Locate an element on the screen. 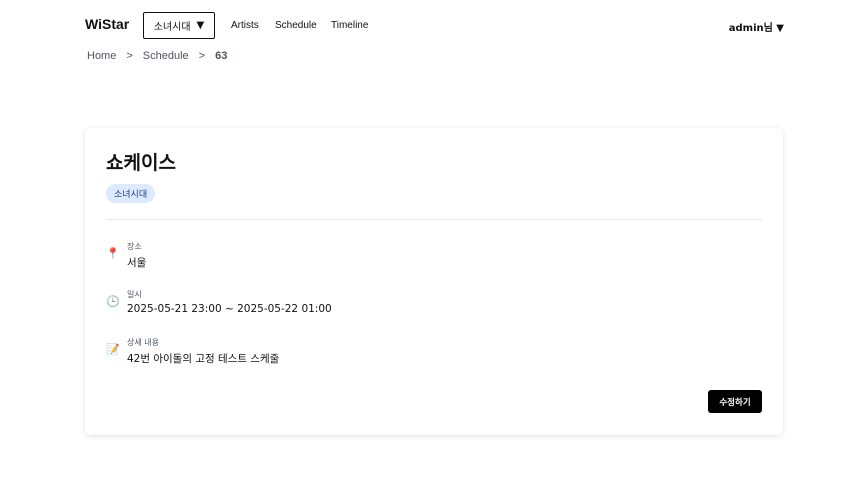  detail-label: 장소 is located at coordinates (134, 246).